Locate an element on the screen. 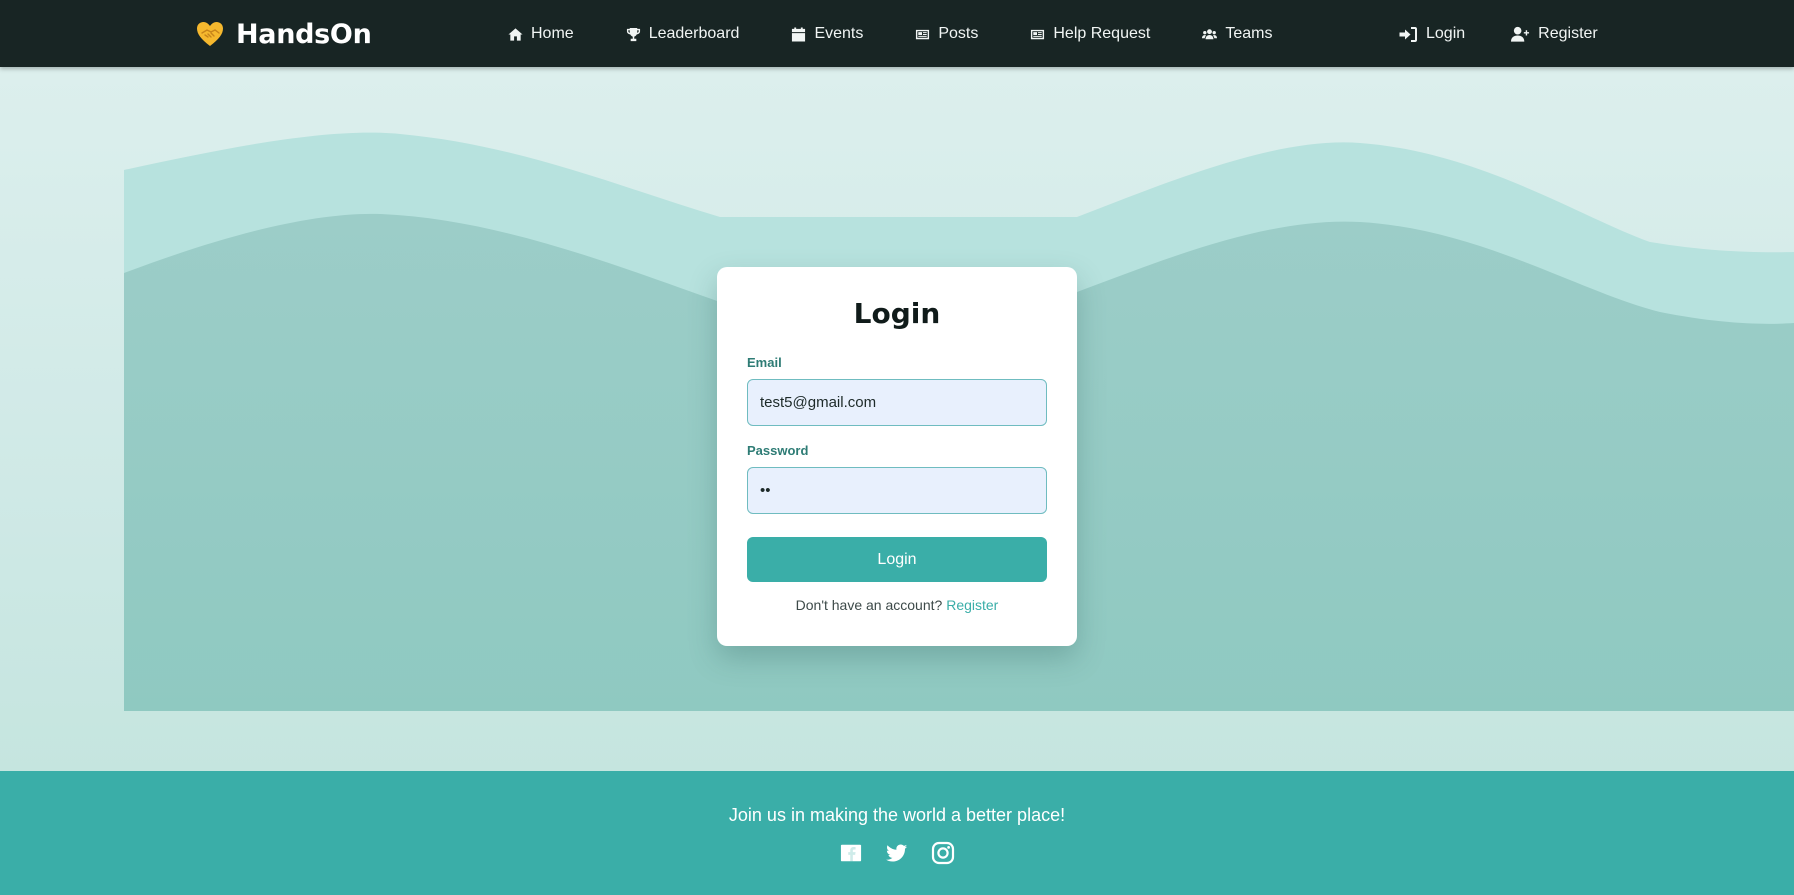 The image size is (1794, 895). nav-item-label: Leaderboard is located at coordinates (694, 33).